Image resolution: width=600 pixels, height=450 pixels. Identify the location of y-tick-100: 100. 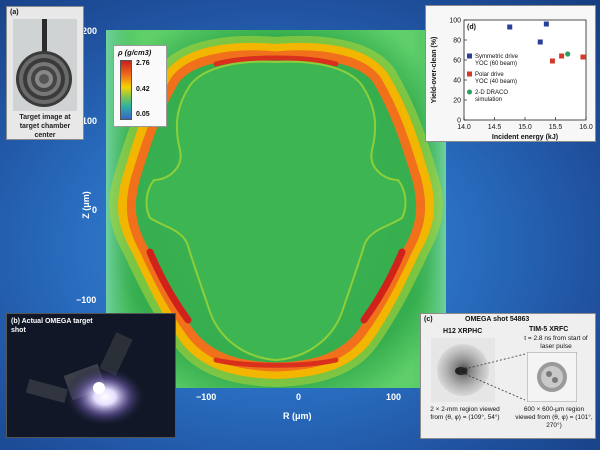
(90, 121).